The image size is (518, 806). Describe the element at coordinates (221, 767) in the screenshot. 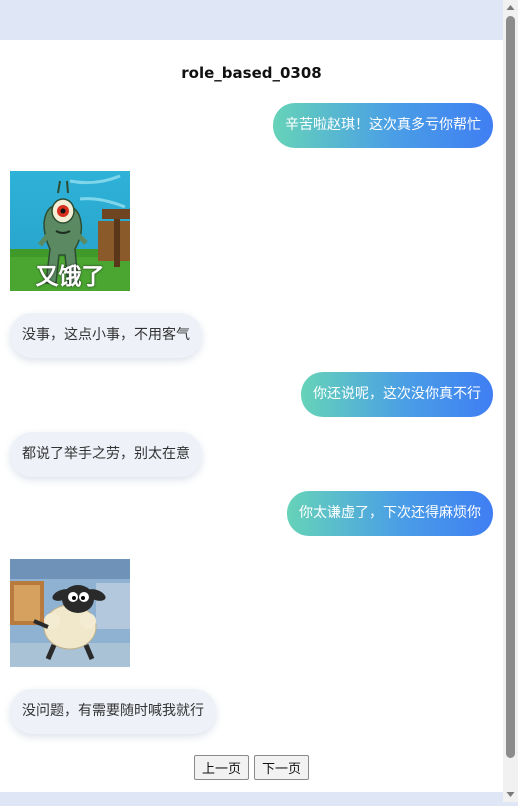

I see `prev-page-button: 上一页` at that location.